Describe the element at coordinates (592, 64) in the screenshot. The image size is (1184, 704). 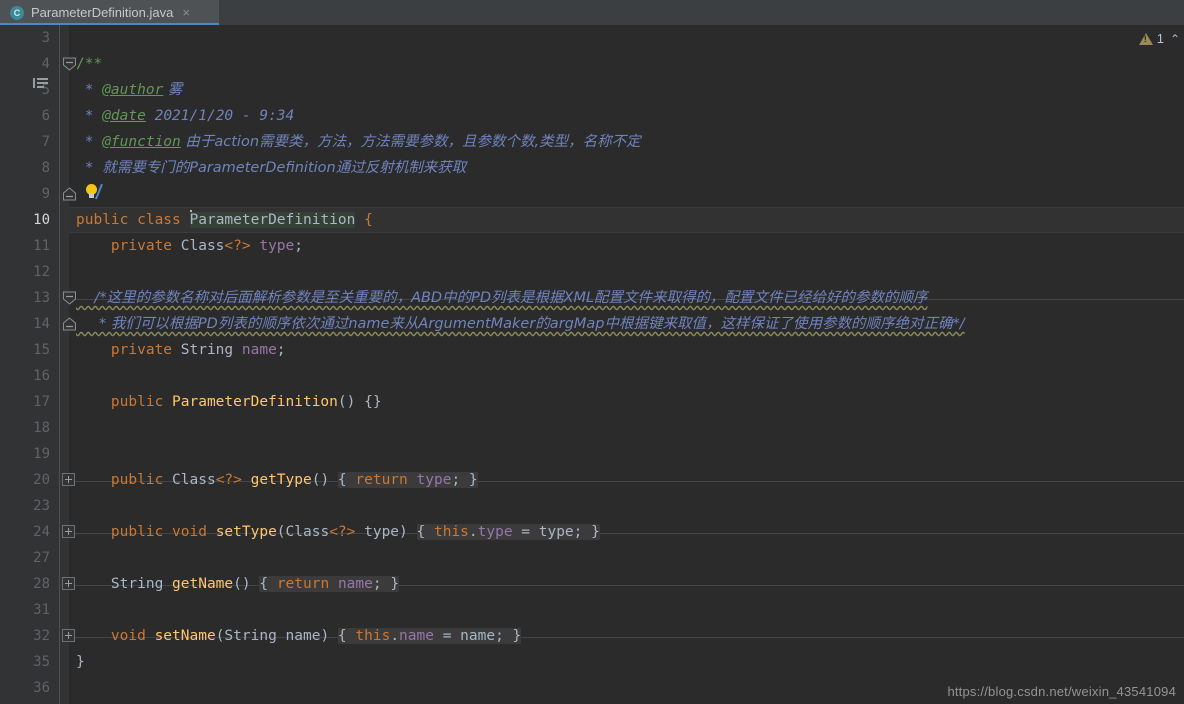
I see `code-line: 4 /**` at that location.